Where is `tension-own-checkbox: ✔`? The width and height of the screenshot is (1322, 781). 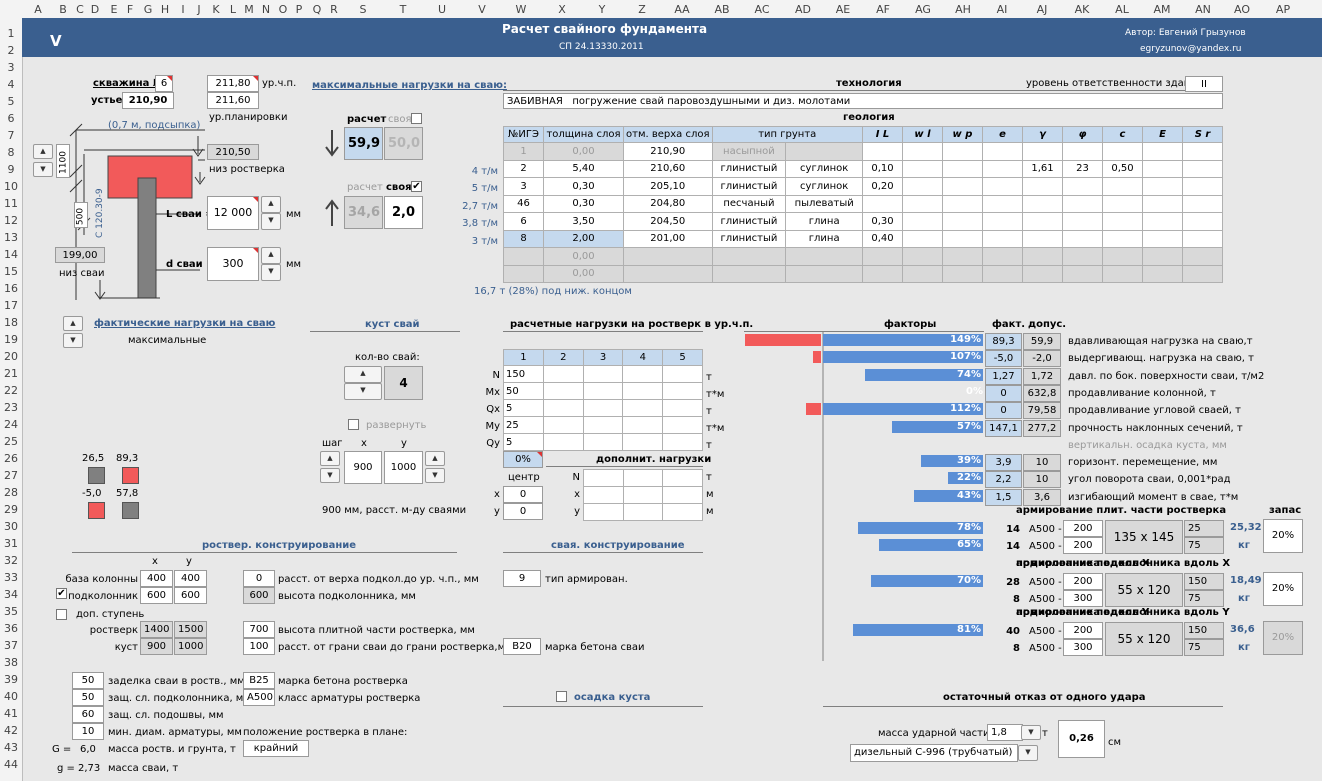 tension-own-checkbox: ✔ is located at coordinates (416, 186).